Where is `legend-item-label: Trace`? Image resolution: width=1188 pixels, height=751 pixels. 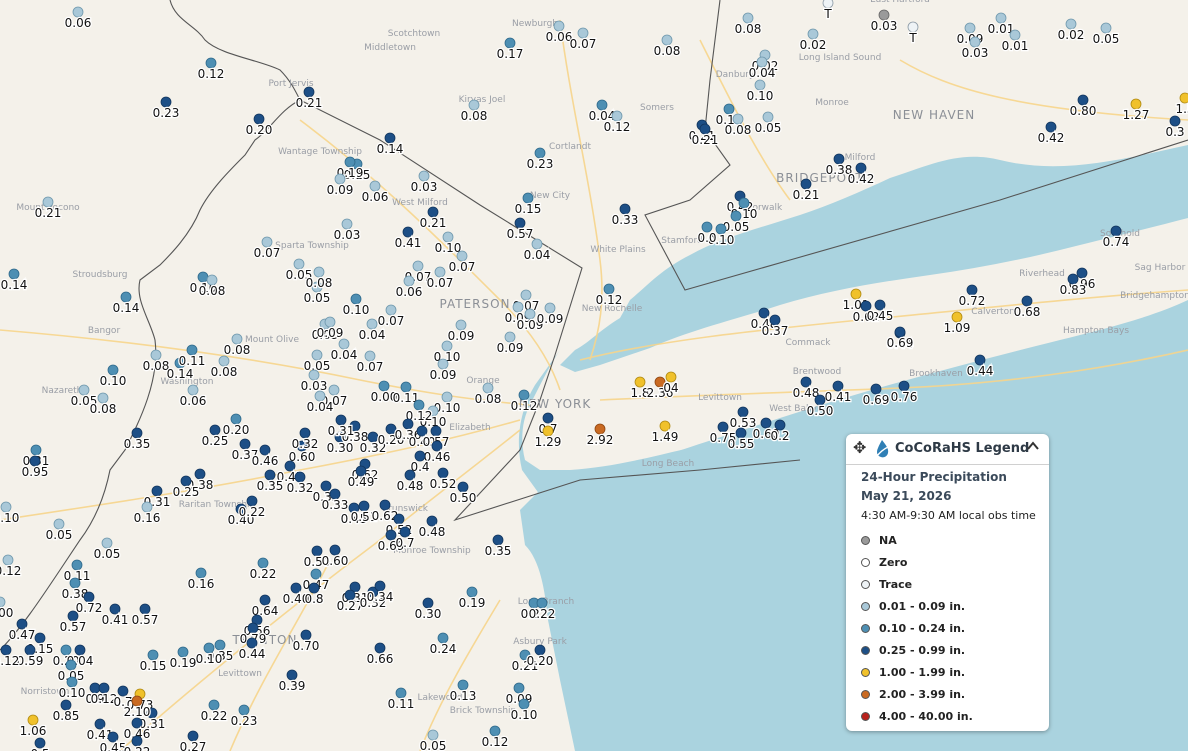 legend-item-label: Trace is located at coordinates (896, 584).